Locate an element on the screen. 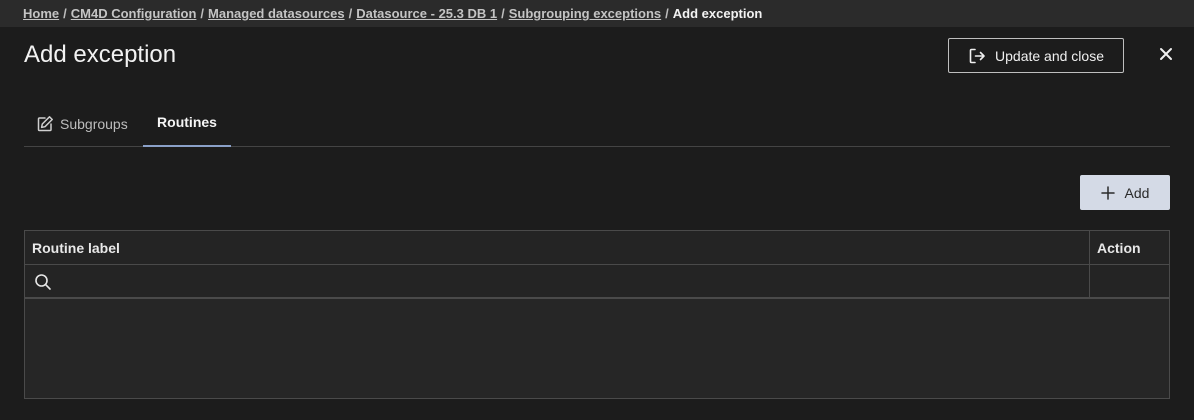  sign-out-icon is located at coordinates (977, 56).